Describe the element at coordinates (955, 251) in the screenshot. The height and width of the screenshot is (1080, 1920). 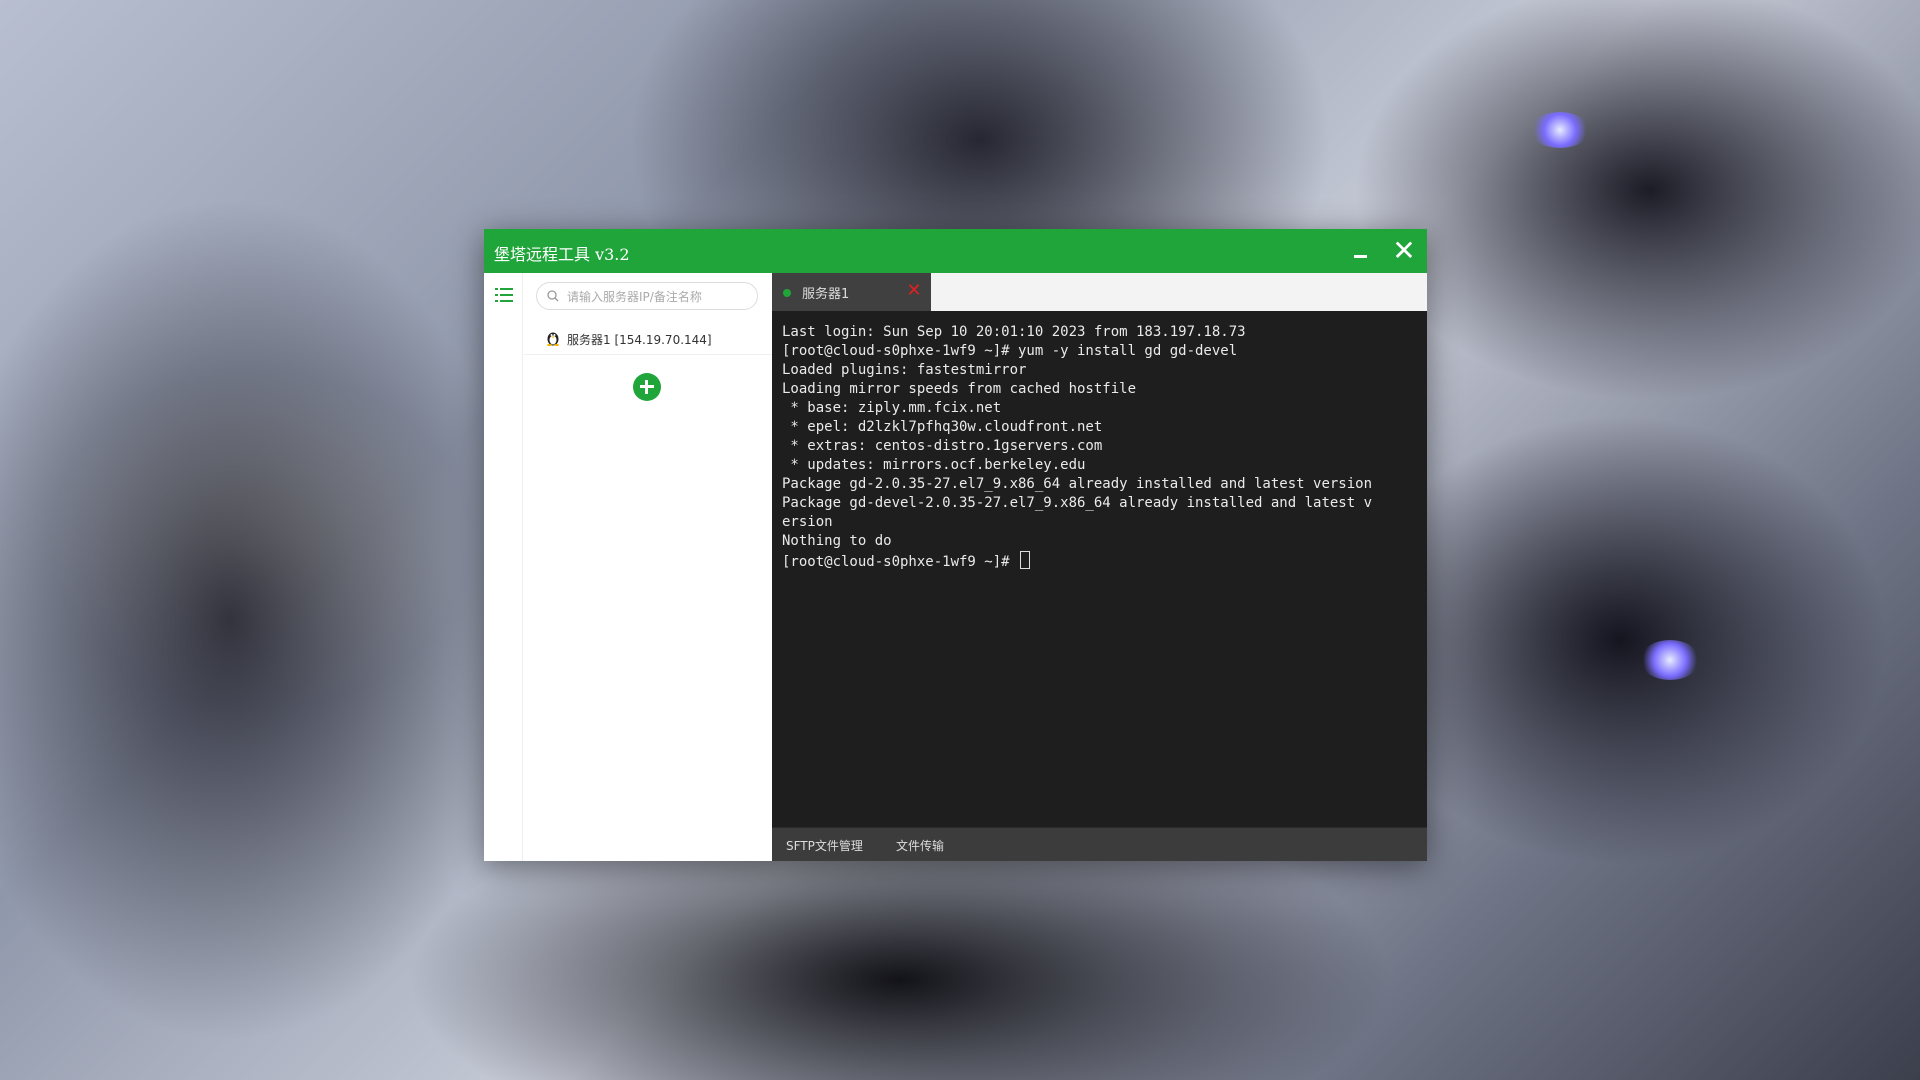
I see `title-bar: 堡塔远程工具 v3.2 ✕` at that location.